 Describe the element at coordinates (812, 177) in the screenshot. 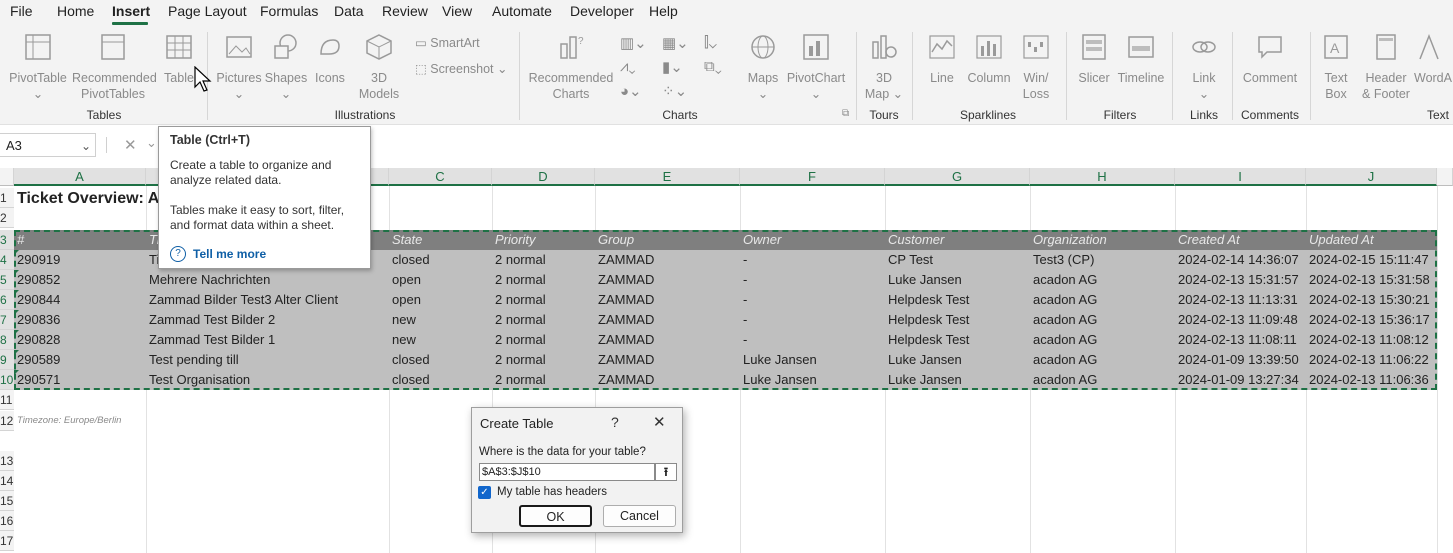

I see `column-header-f: F` at that location.